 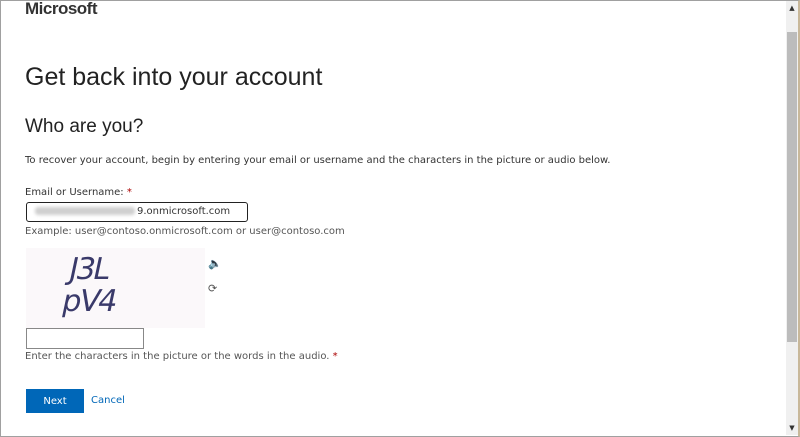 I want to click on next-button: Next, so click(x=55, y=401).